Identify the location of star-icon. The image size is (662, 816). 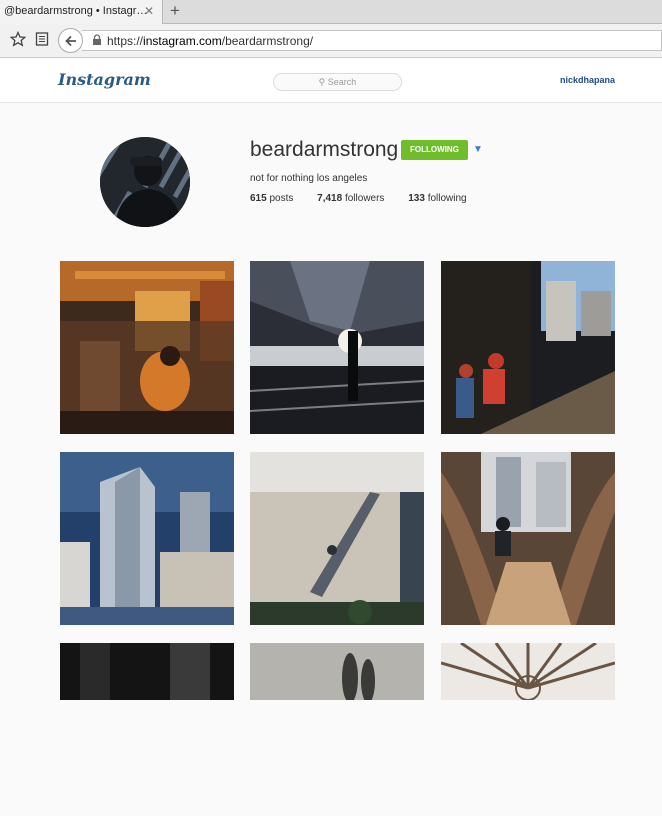
(18, 40).